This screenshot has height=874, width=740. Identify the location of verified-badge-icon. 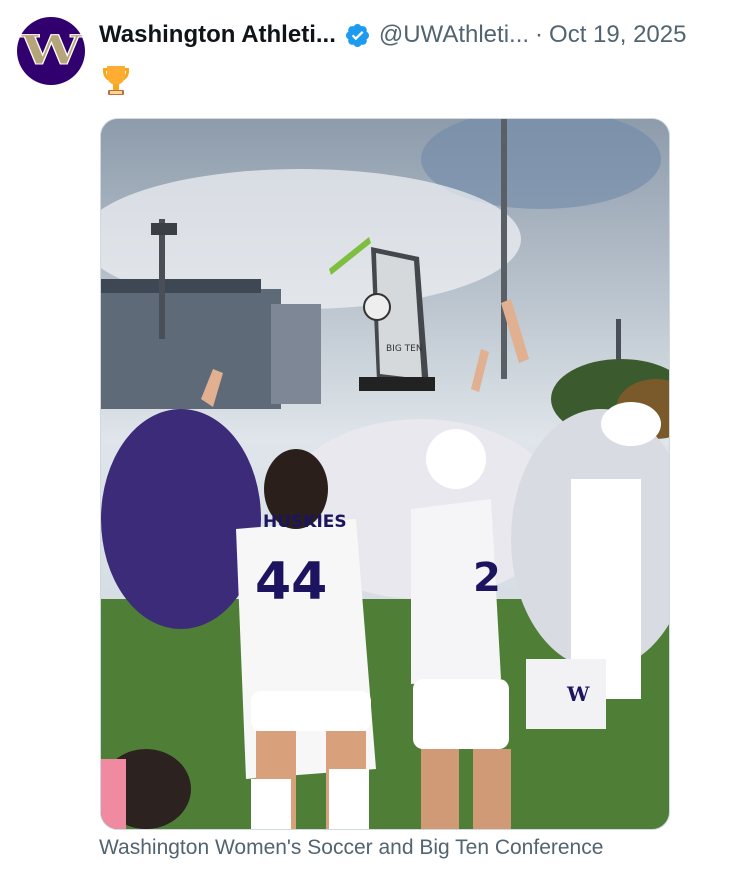
(357, 35).